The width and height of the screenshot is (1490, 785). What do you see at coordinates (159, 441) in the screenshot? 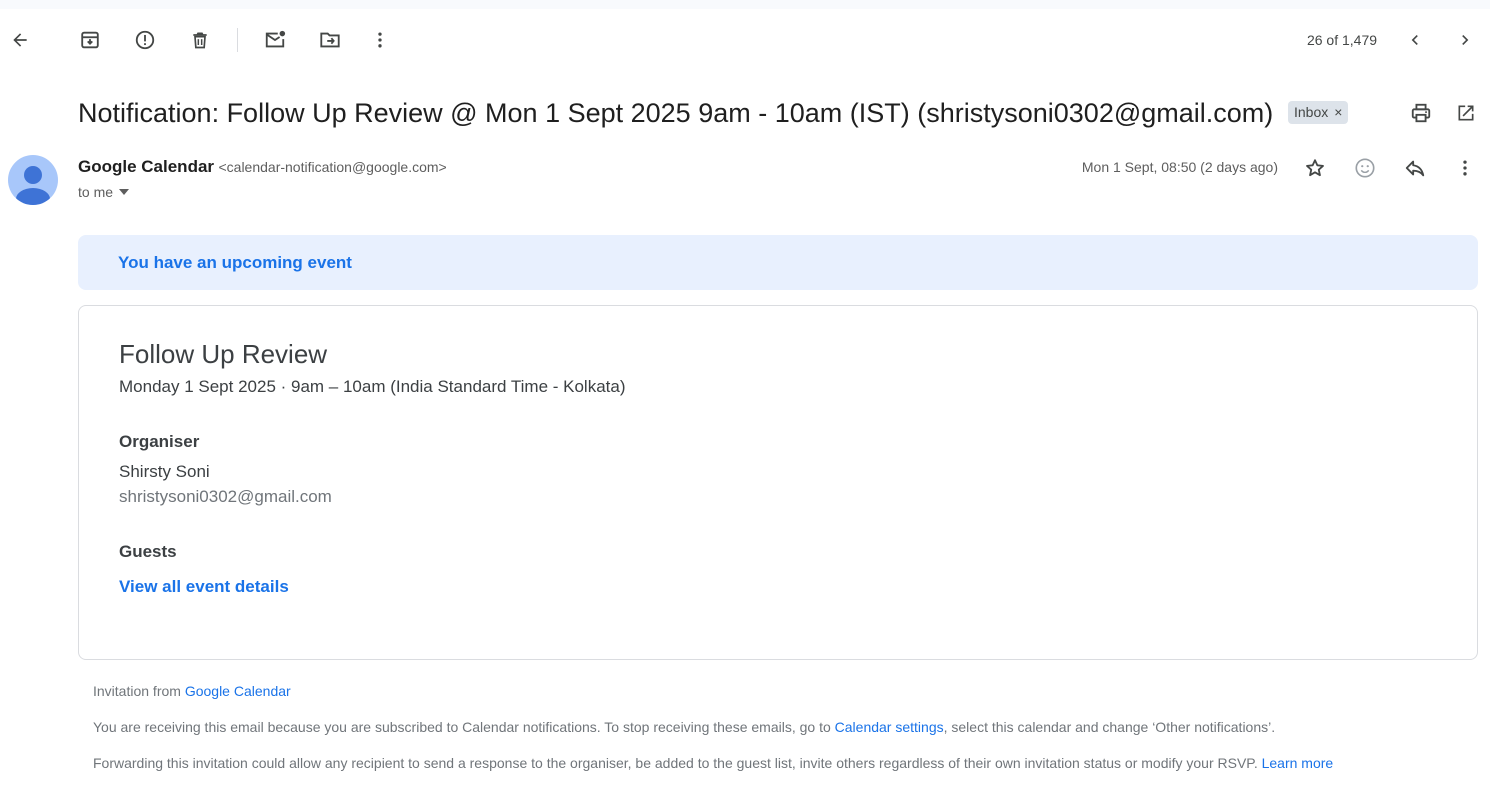
I see `organiser-label: Organiser` at bounding box center [159, 441].